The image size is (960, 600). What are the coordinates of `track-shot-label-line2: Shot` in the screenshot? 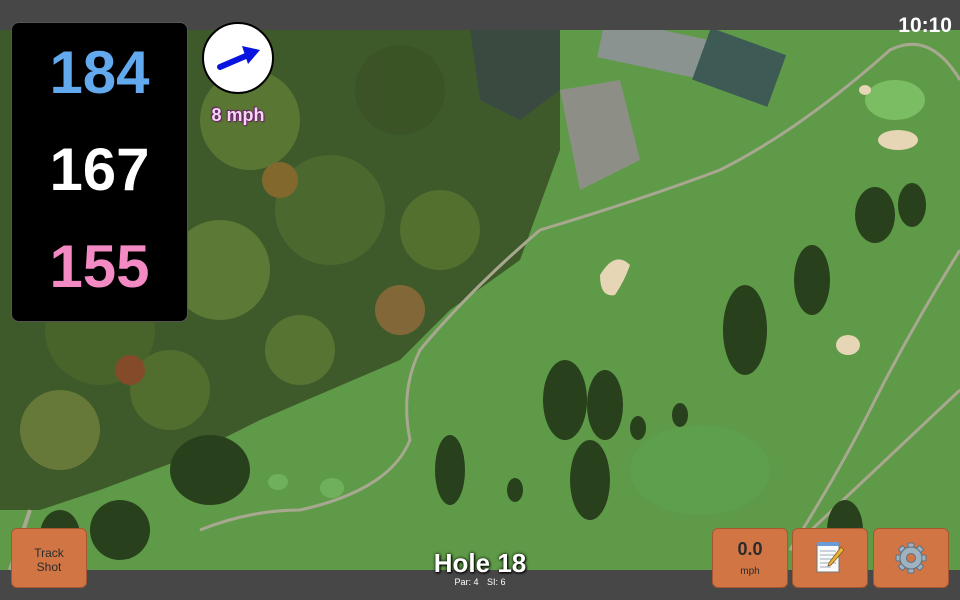 It's located at (49, 567).